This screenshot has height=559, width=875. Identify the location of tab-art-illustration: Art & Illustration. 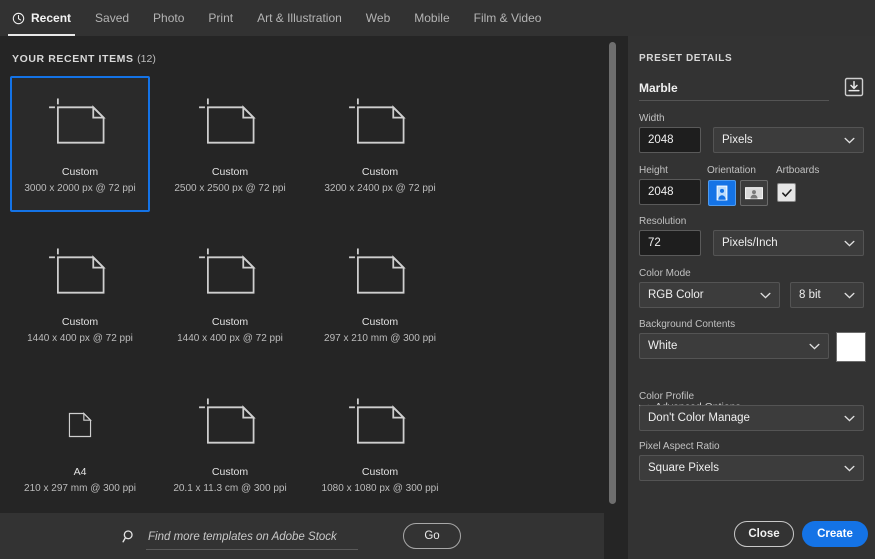
(299, 18).